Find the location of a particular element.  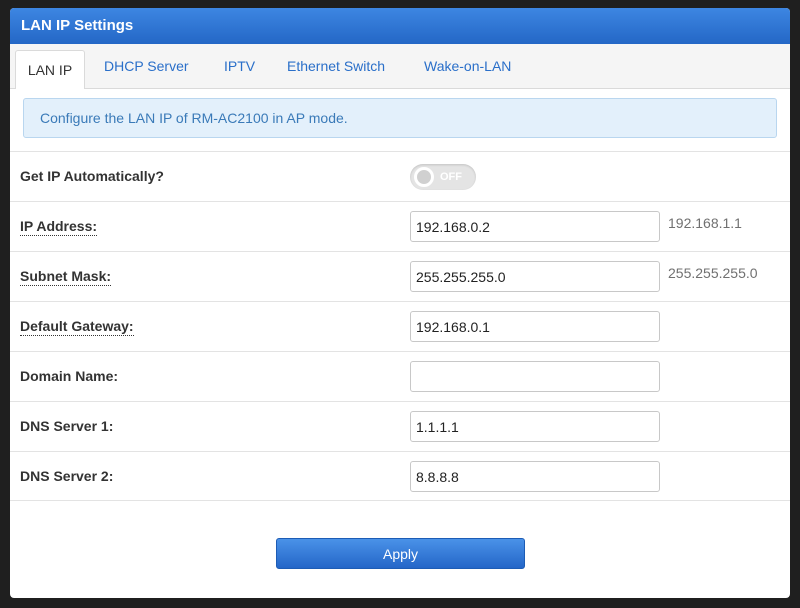

tab-ethernet-switch: Ethernet Switch is located at coordinates (336, 66).